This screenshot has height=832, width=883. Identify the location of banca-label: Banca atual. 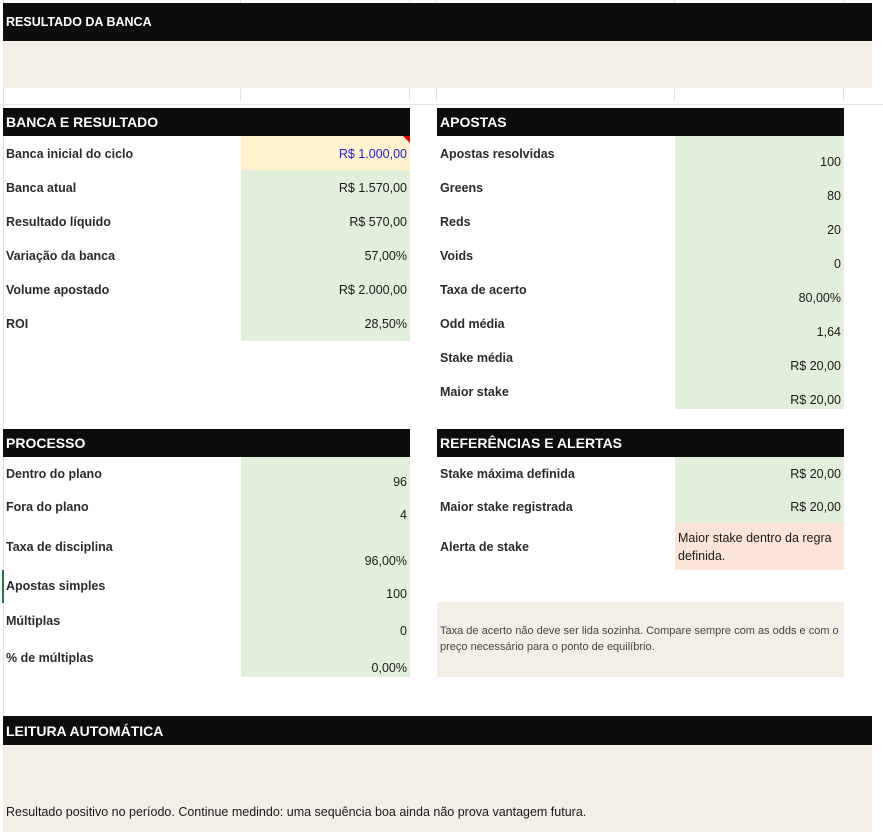
(41, 188).